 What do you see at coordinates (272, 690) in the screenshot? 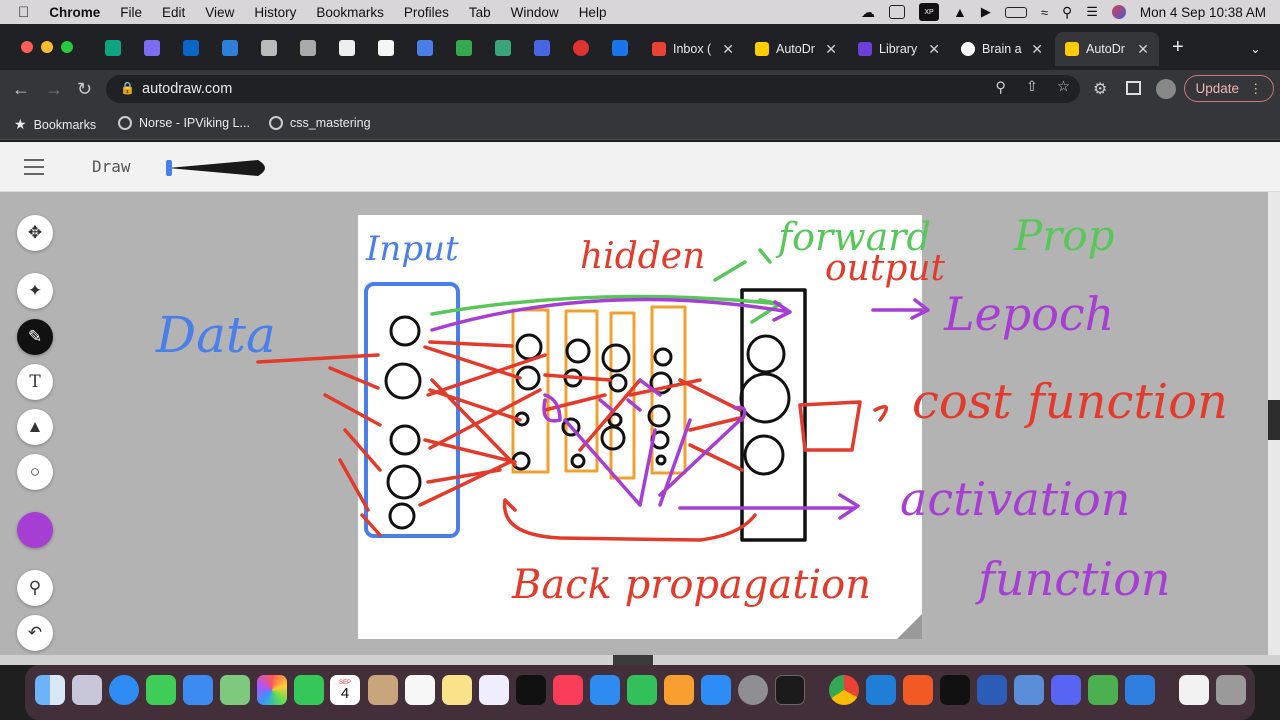
I see `photos-icon` at bounding box center [272, 690].